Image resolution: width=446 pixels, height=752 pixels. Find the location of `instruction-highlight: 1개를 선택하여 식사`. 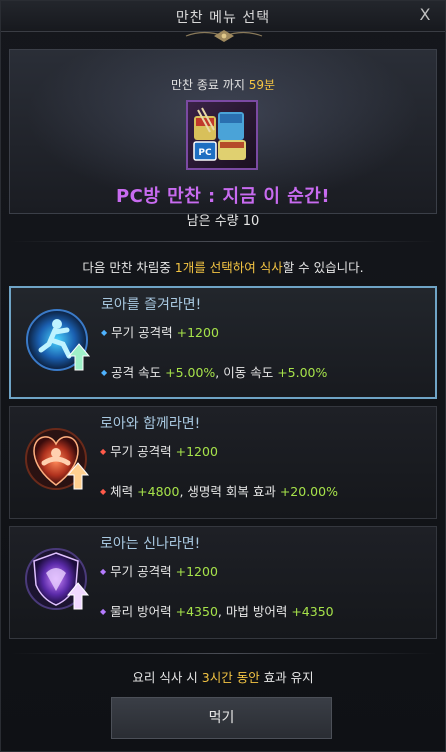

instruction-highlight: 1개를 선택하여 식사 is located at coordinates (228, 267).